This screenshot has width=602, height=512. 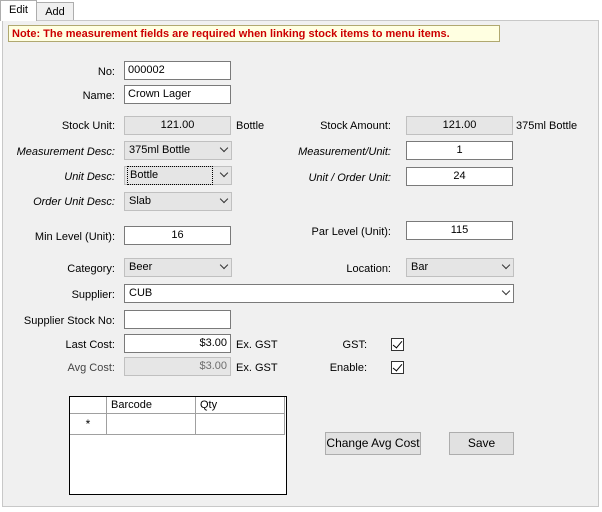 What do you see at coordinates (250, 126) in the screenshot?
I see `stock-unit-suffix: Bottle` at bounding box center [250, 126].